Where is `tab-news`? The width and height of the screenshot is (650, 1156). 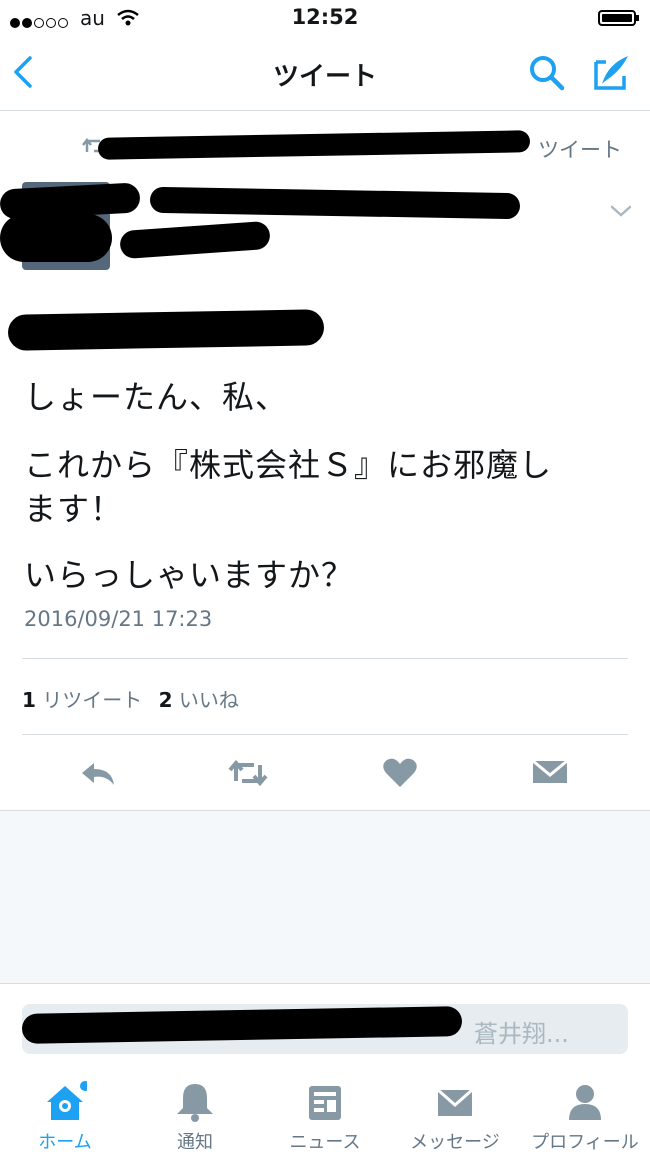
tab-news is located at coordinates (325, 1104).